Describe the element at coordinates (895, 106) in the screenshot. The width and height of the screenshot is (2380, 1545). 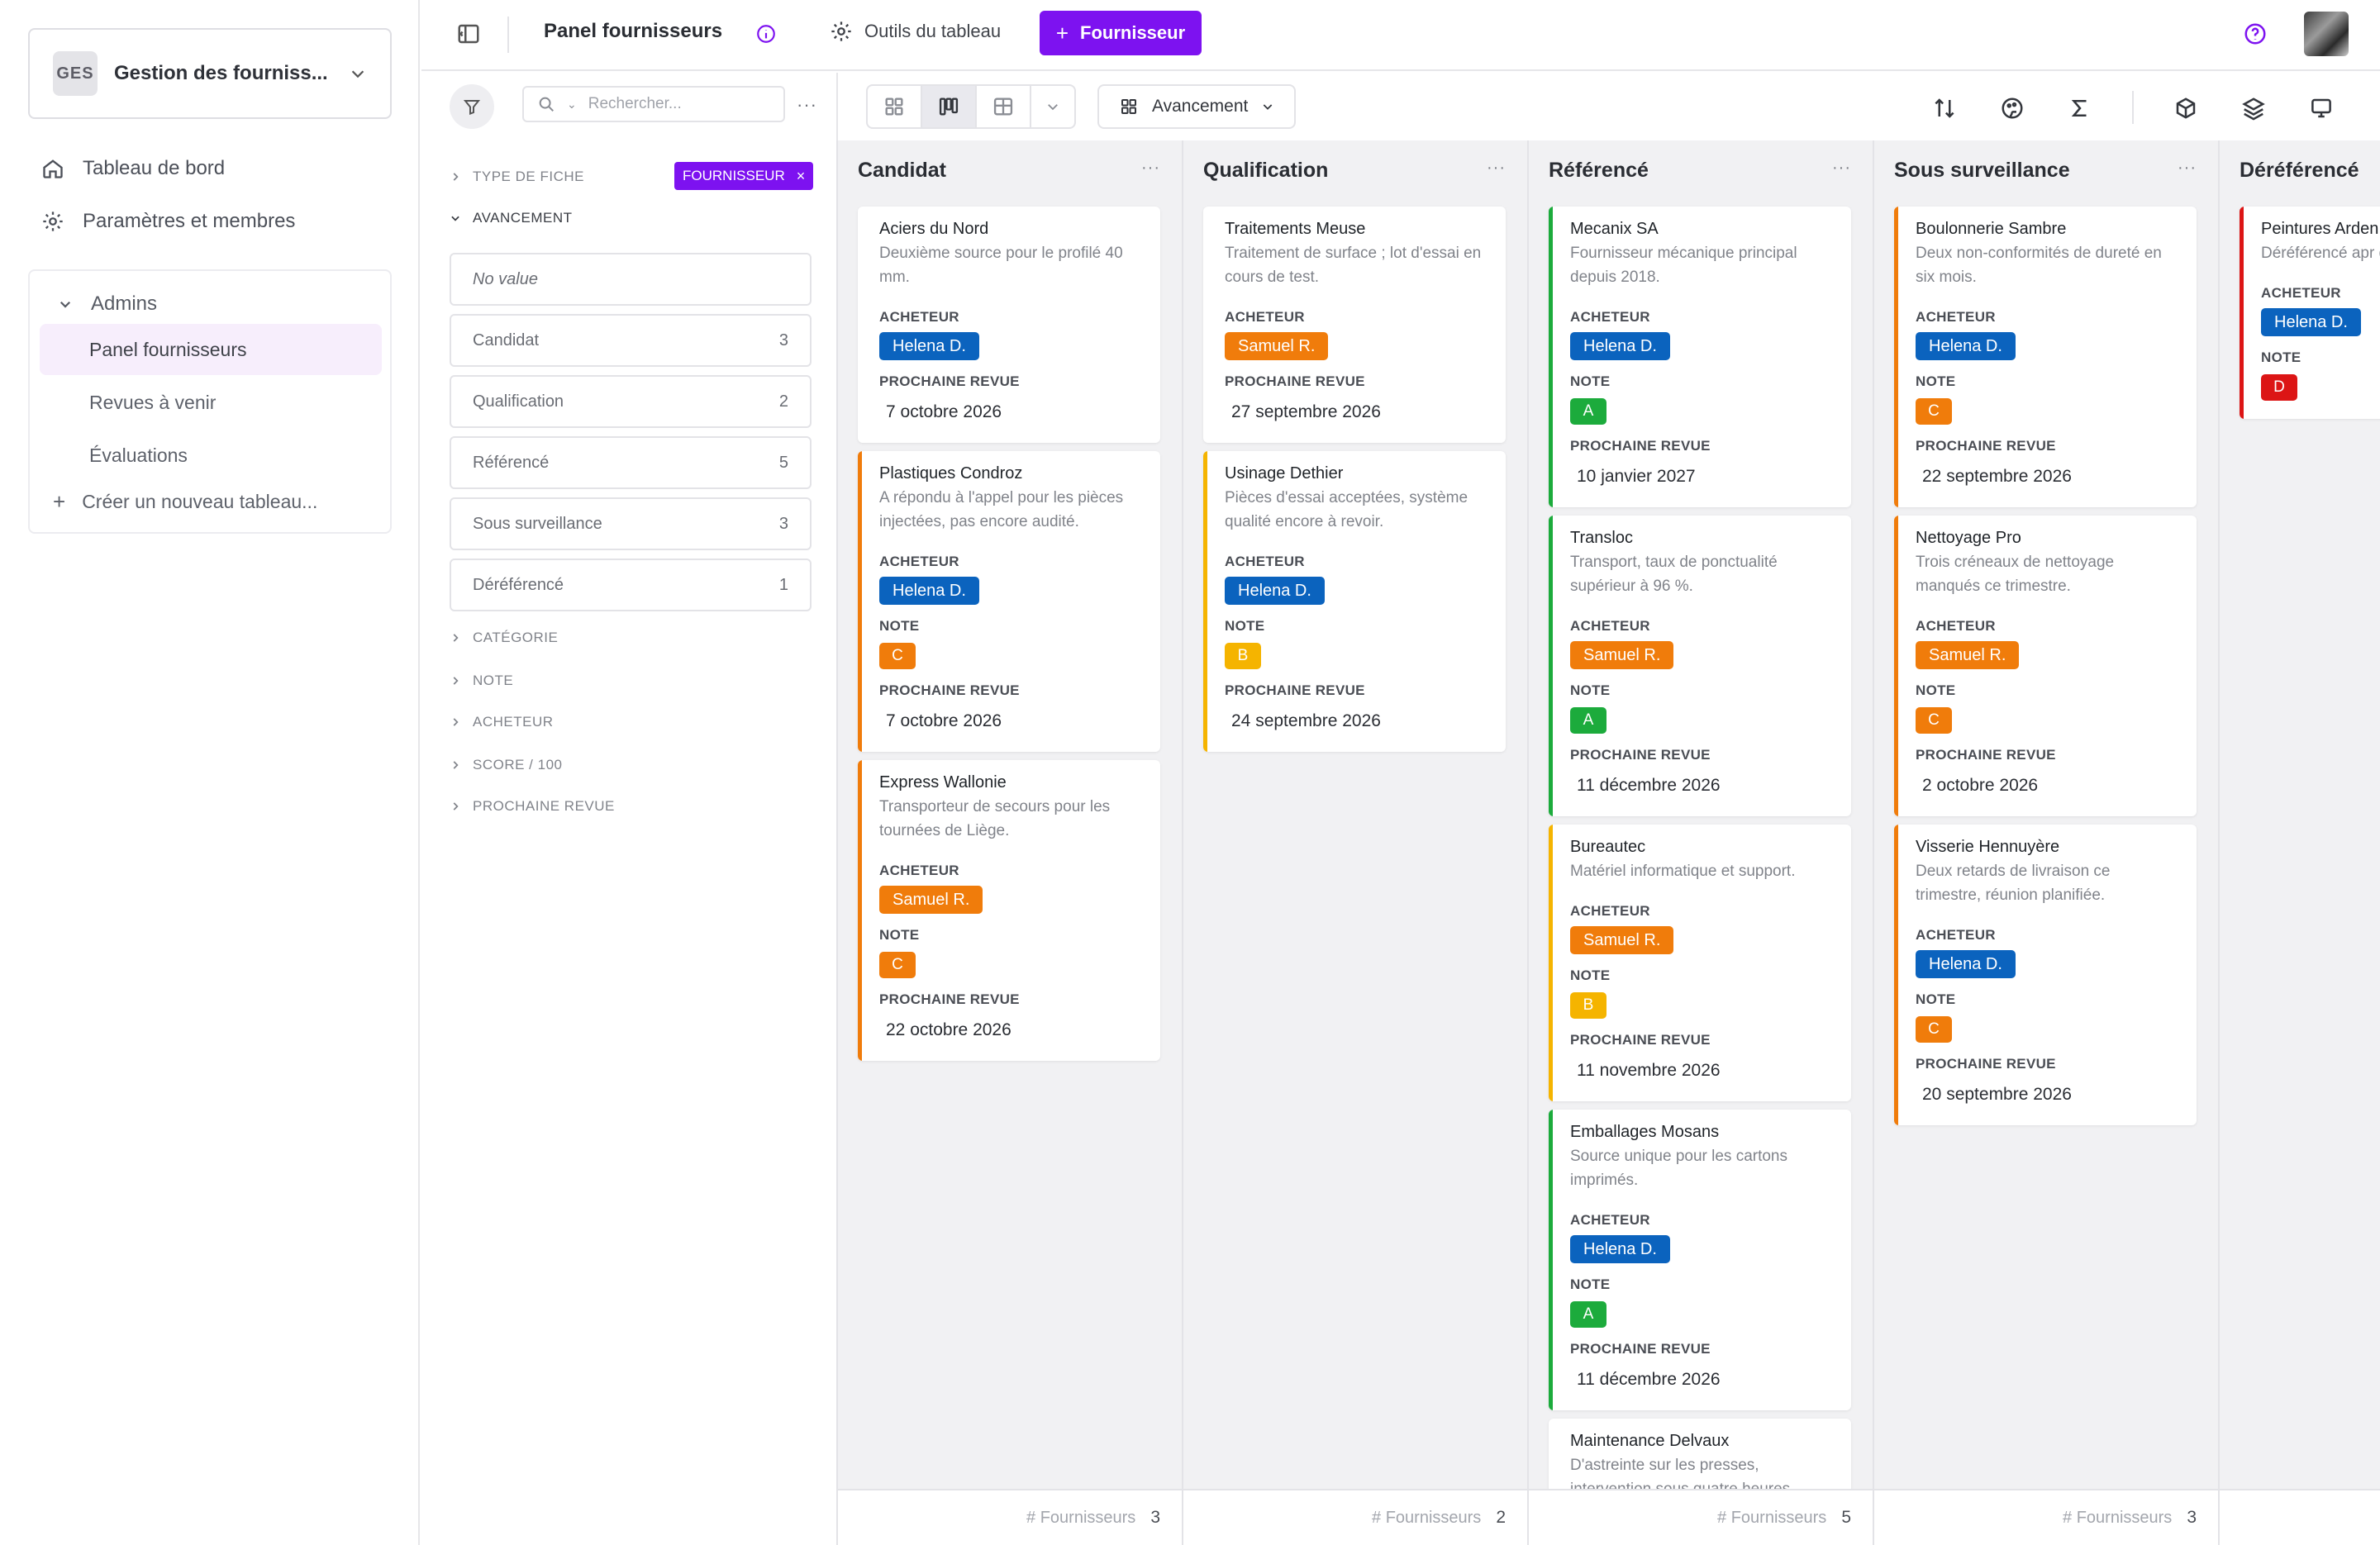
I see `view-grid-button` at that location.